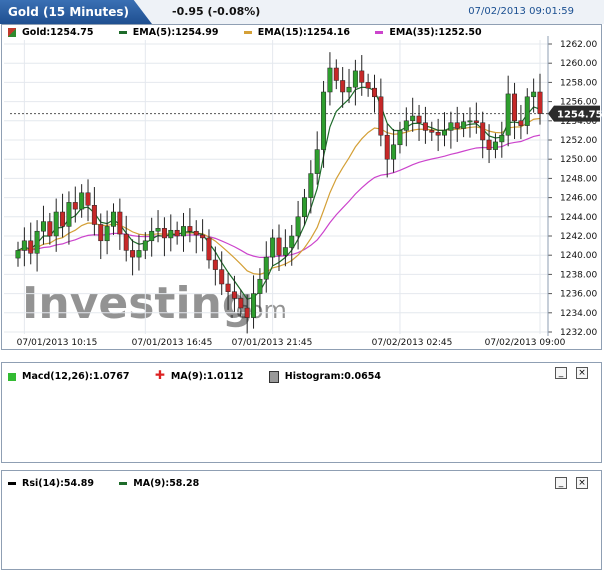 The image size is (604, 572). I want to click on x-tick-label: 07/01/2013 10:15, so click(57, 343).